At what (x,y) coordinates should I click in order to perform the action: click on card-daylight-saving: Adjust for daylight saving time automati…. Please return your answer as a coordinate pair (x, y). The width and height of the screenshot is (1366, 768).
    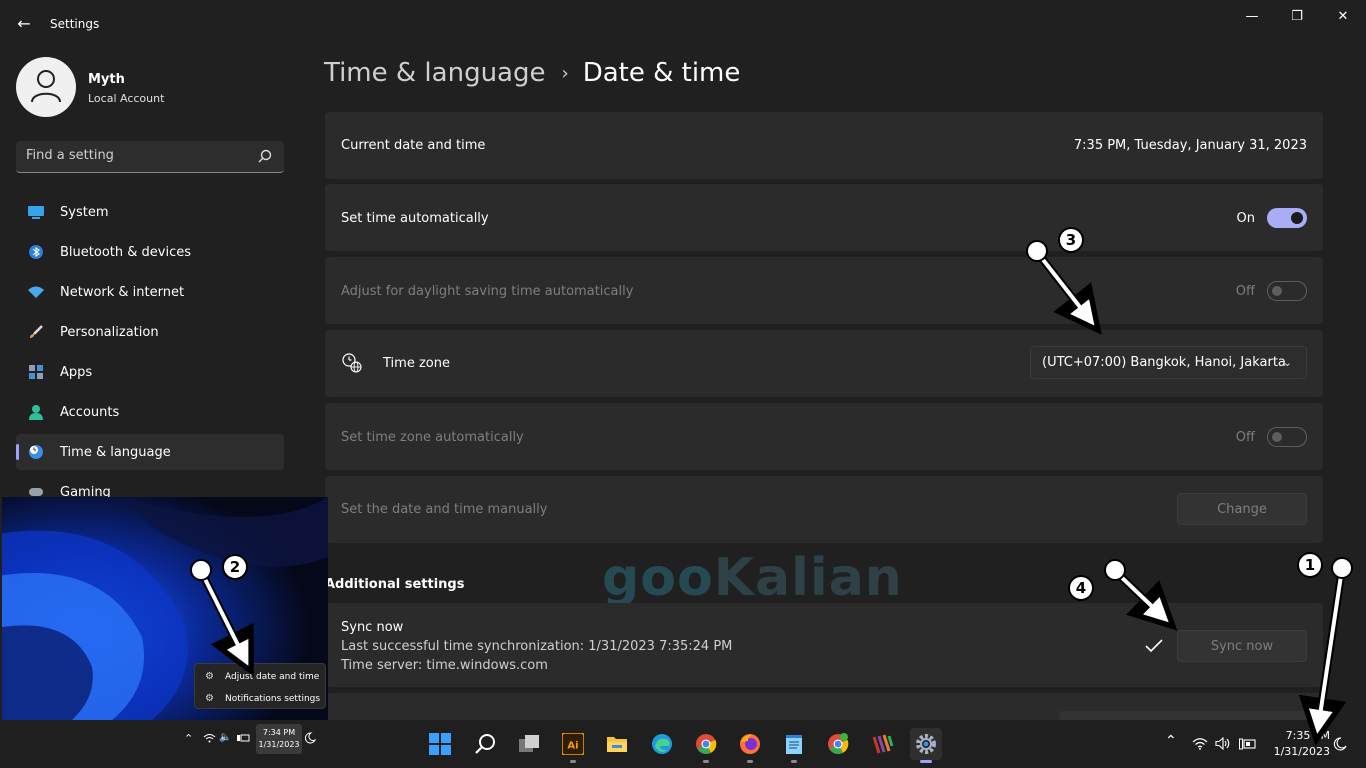
    Looking at the image, I should click on (824, 290).